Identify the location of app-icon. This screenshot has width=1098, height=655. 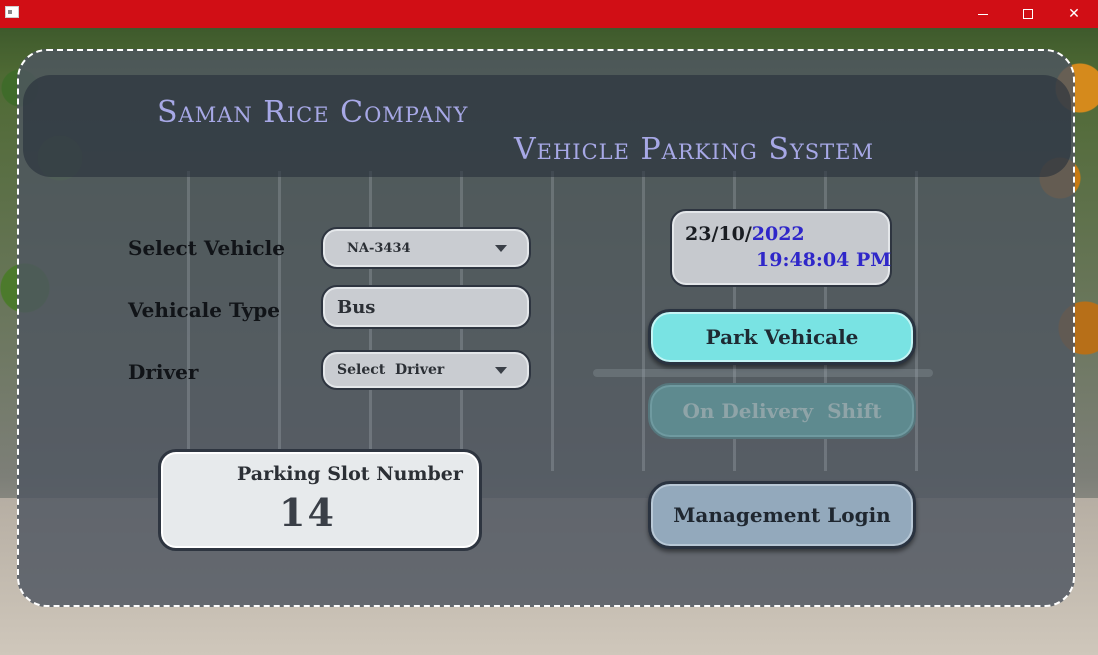
(12, 12).